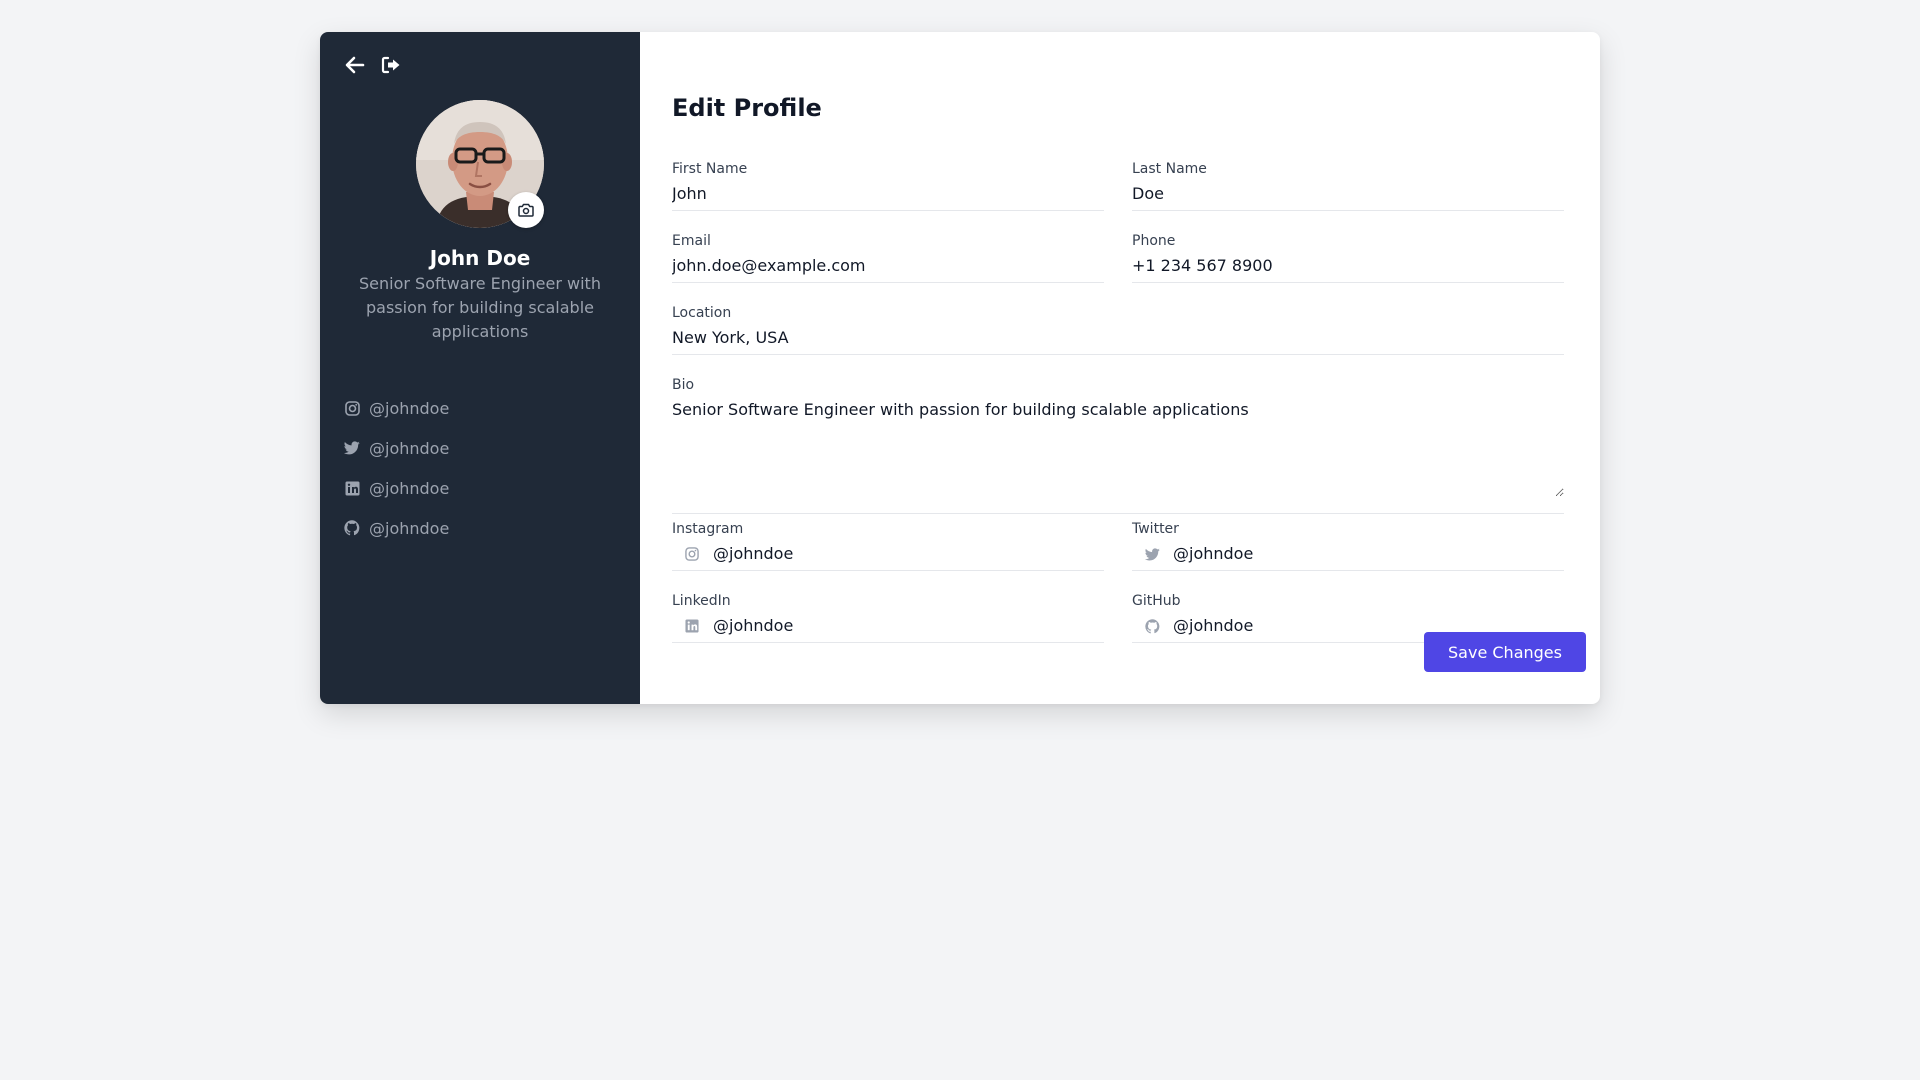  Describe the element at coordinates (1156, 601) in the screenshot. I see `github-label: GitHub` at that location.